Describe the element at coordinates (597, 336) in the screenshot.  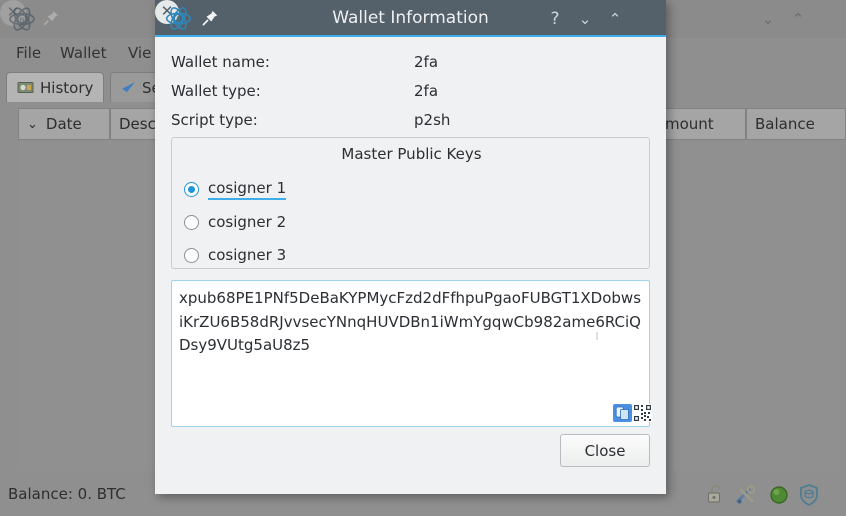
I see `text-cursor-icon` at that location.